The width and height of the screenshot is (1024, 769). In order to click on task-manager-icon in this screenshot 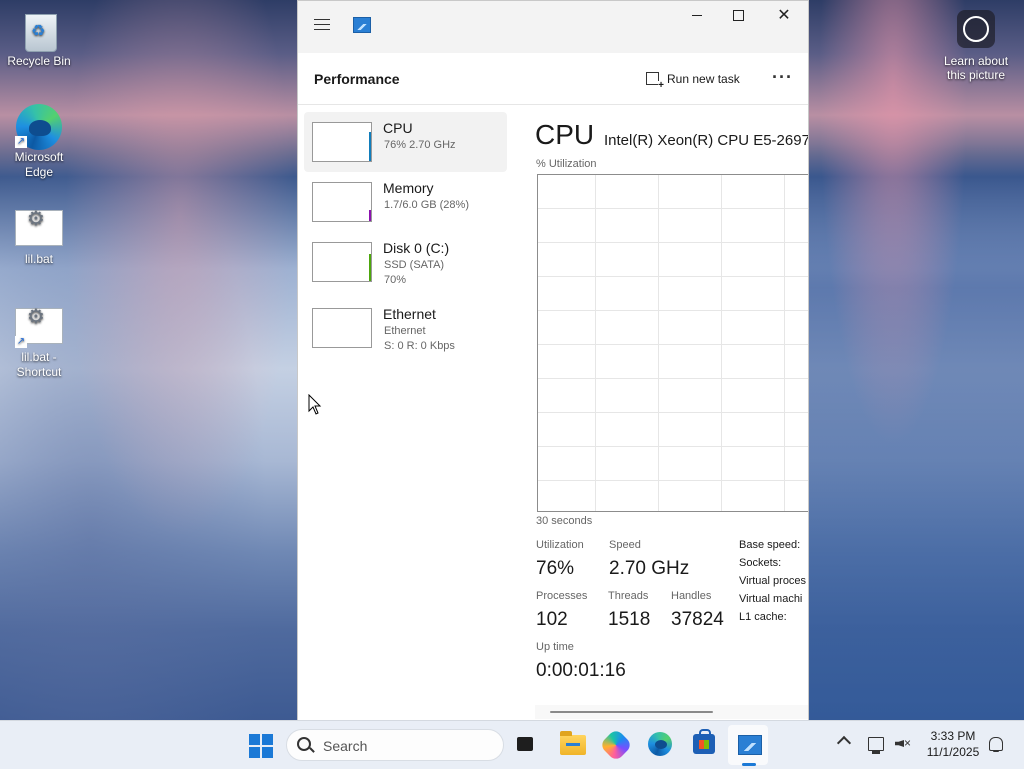, I will do `click(750, 745)`.